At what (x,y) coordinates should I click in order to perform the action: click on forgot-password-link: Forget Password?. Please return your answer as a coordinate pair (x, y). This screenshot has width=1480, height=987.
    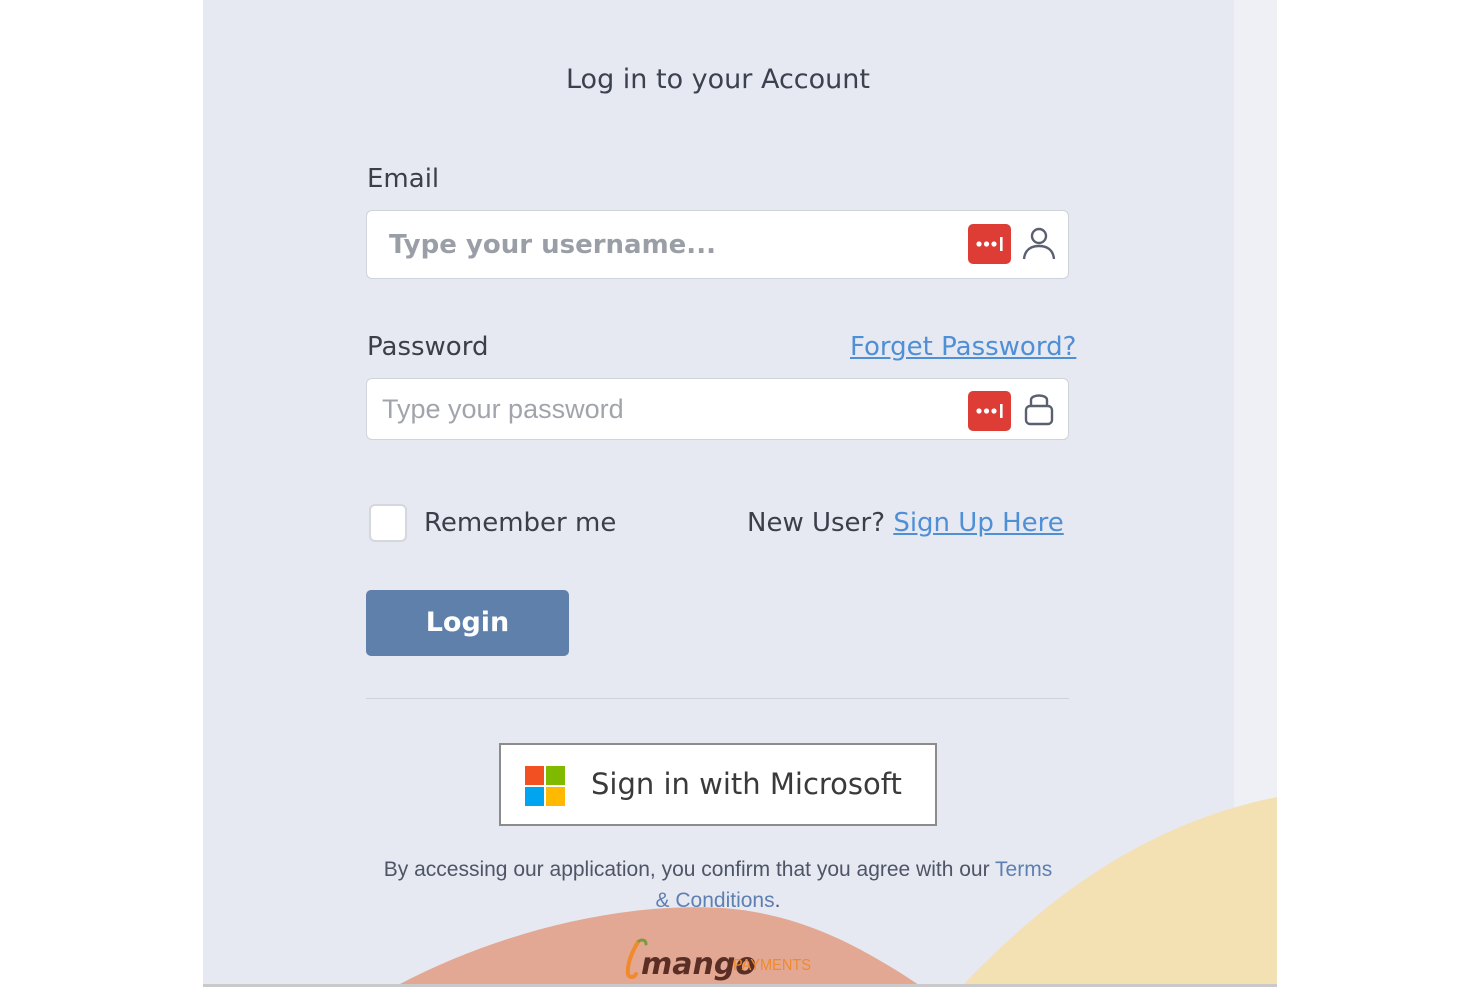
    Looking at the image, I should click on (963, 347).